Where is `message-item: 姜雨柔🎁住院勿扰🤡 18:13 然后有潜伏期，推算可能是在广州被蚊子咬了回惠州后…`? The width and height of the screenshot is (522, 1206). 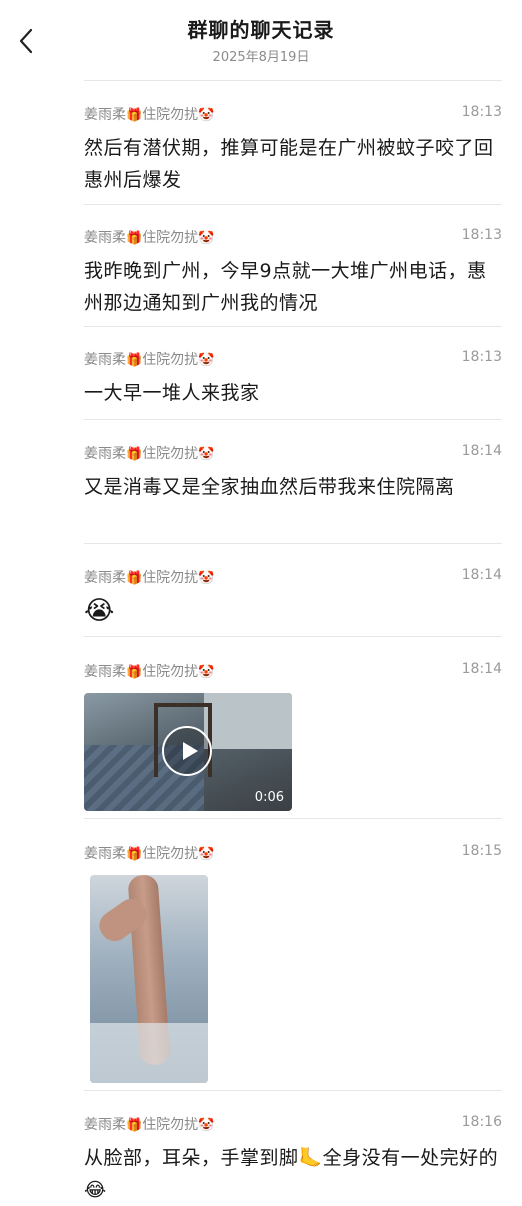
message-item: 姜雨柔🎁住院勿扰🤡 18:13 然后有潜伏期，推算可能是在广州被蚊子咬了回惠州后… is located at coordinates (293, 150).